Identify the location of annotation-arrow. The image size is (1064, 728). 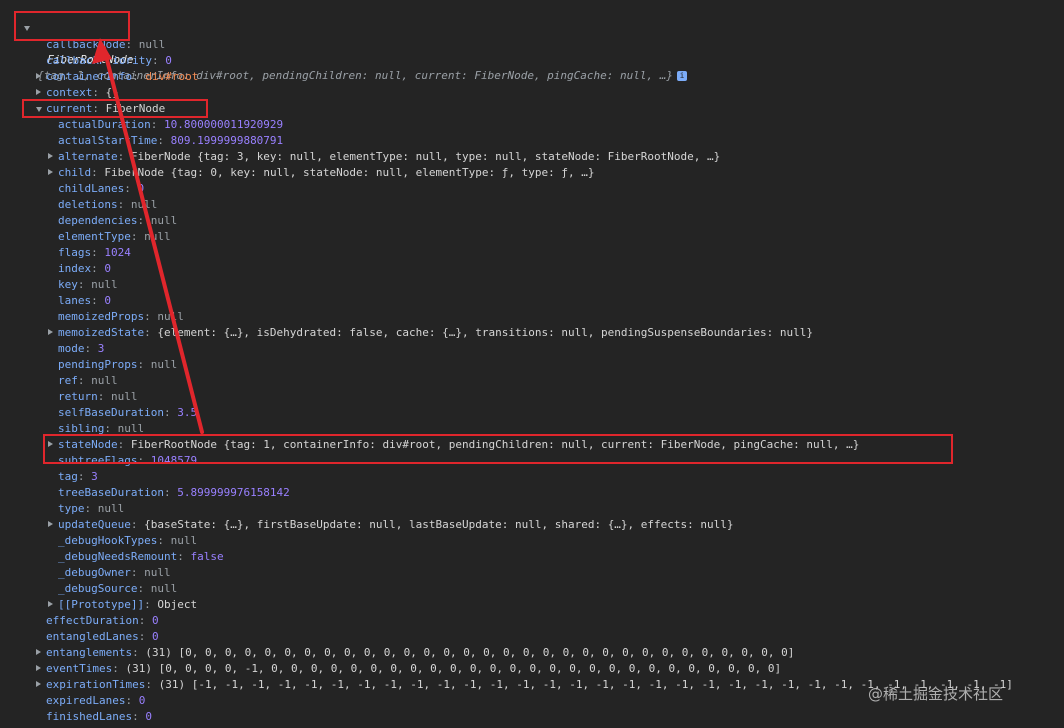
(148, 236).